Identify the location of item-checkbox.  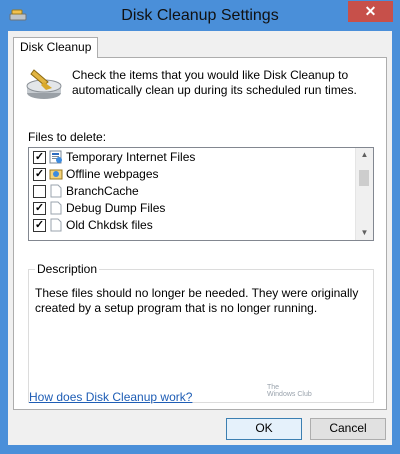
(39, 191).